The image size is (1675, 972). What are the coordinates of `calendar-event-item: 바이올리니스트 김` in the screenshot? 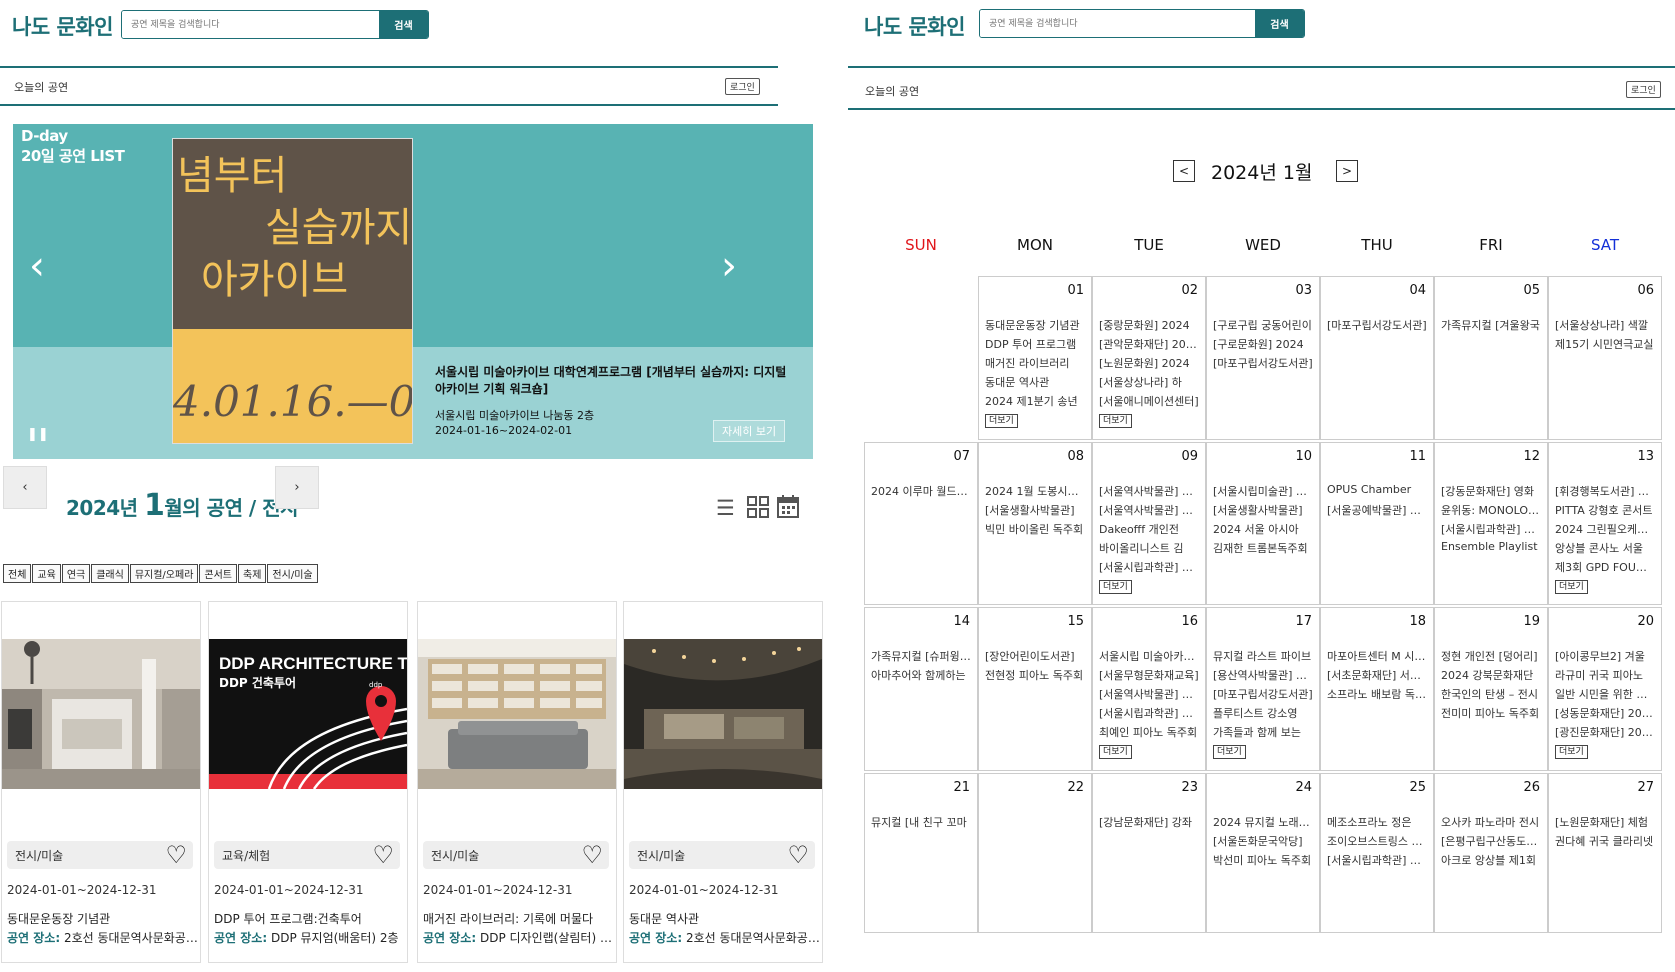 It's located at (1149, 548).